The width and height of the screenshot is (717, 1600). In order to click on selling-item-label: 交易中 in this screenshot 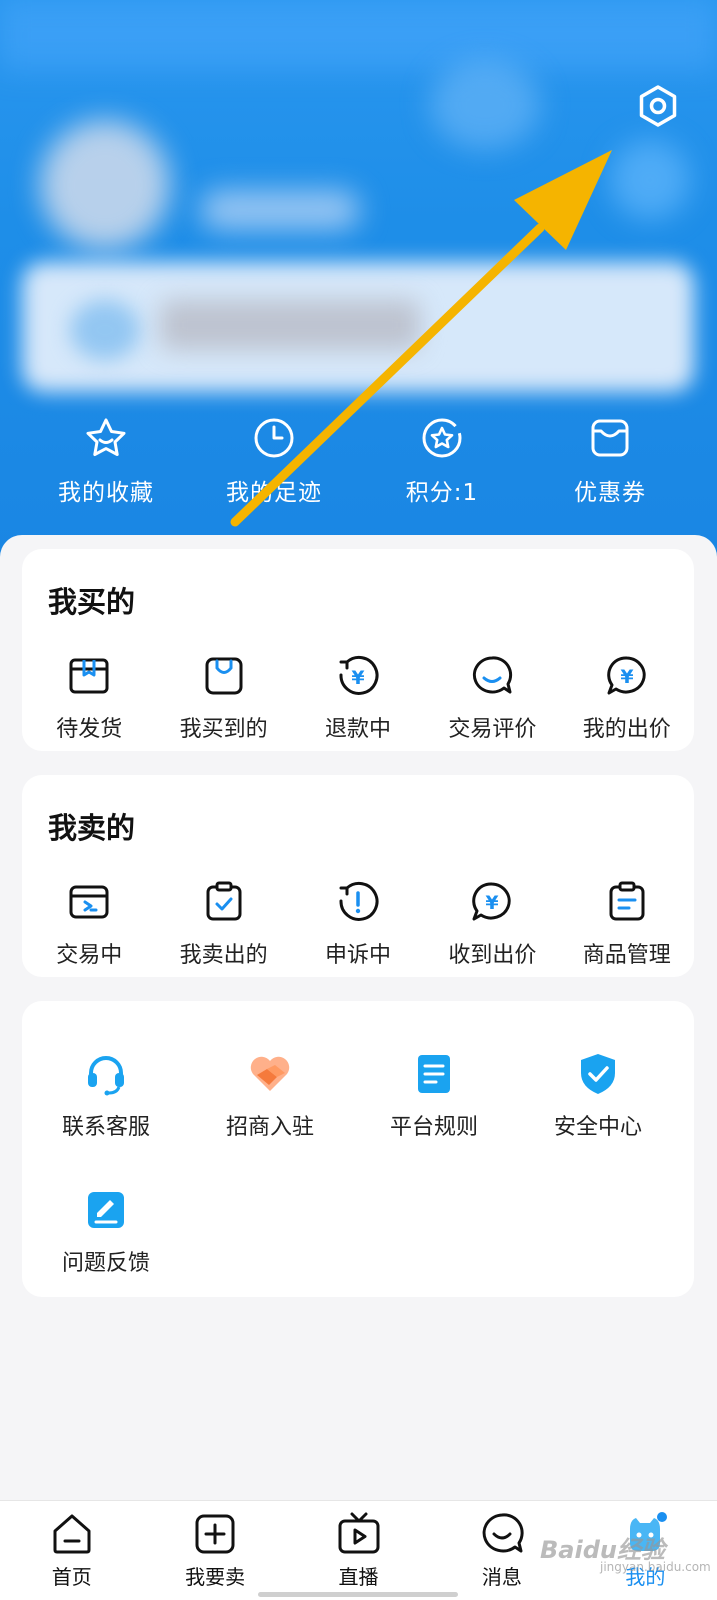, I will do `click(89, 955)`.